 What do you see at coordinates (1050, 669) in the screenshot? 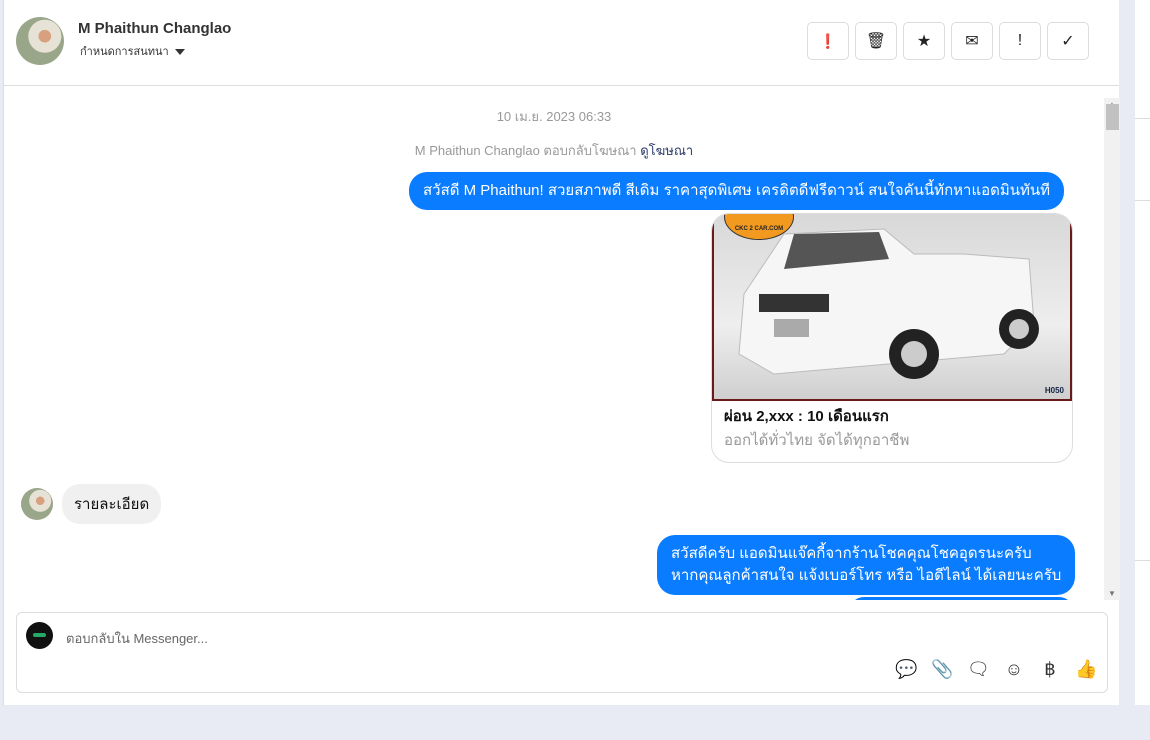
I see `payment-baht-icon: ฿` at bounding box center [1050, 669].